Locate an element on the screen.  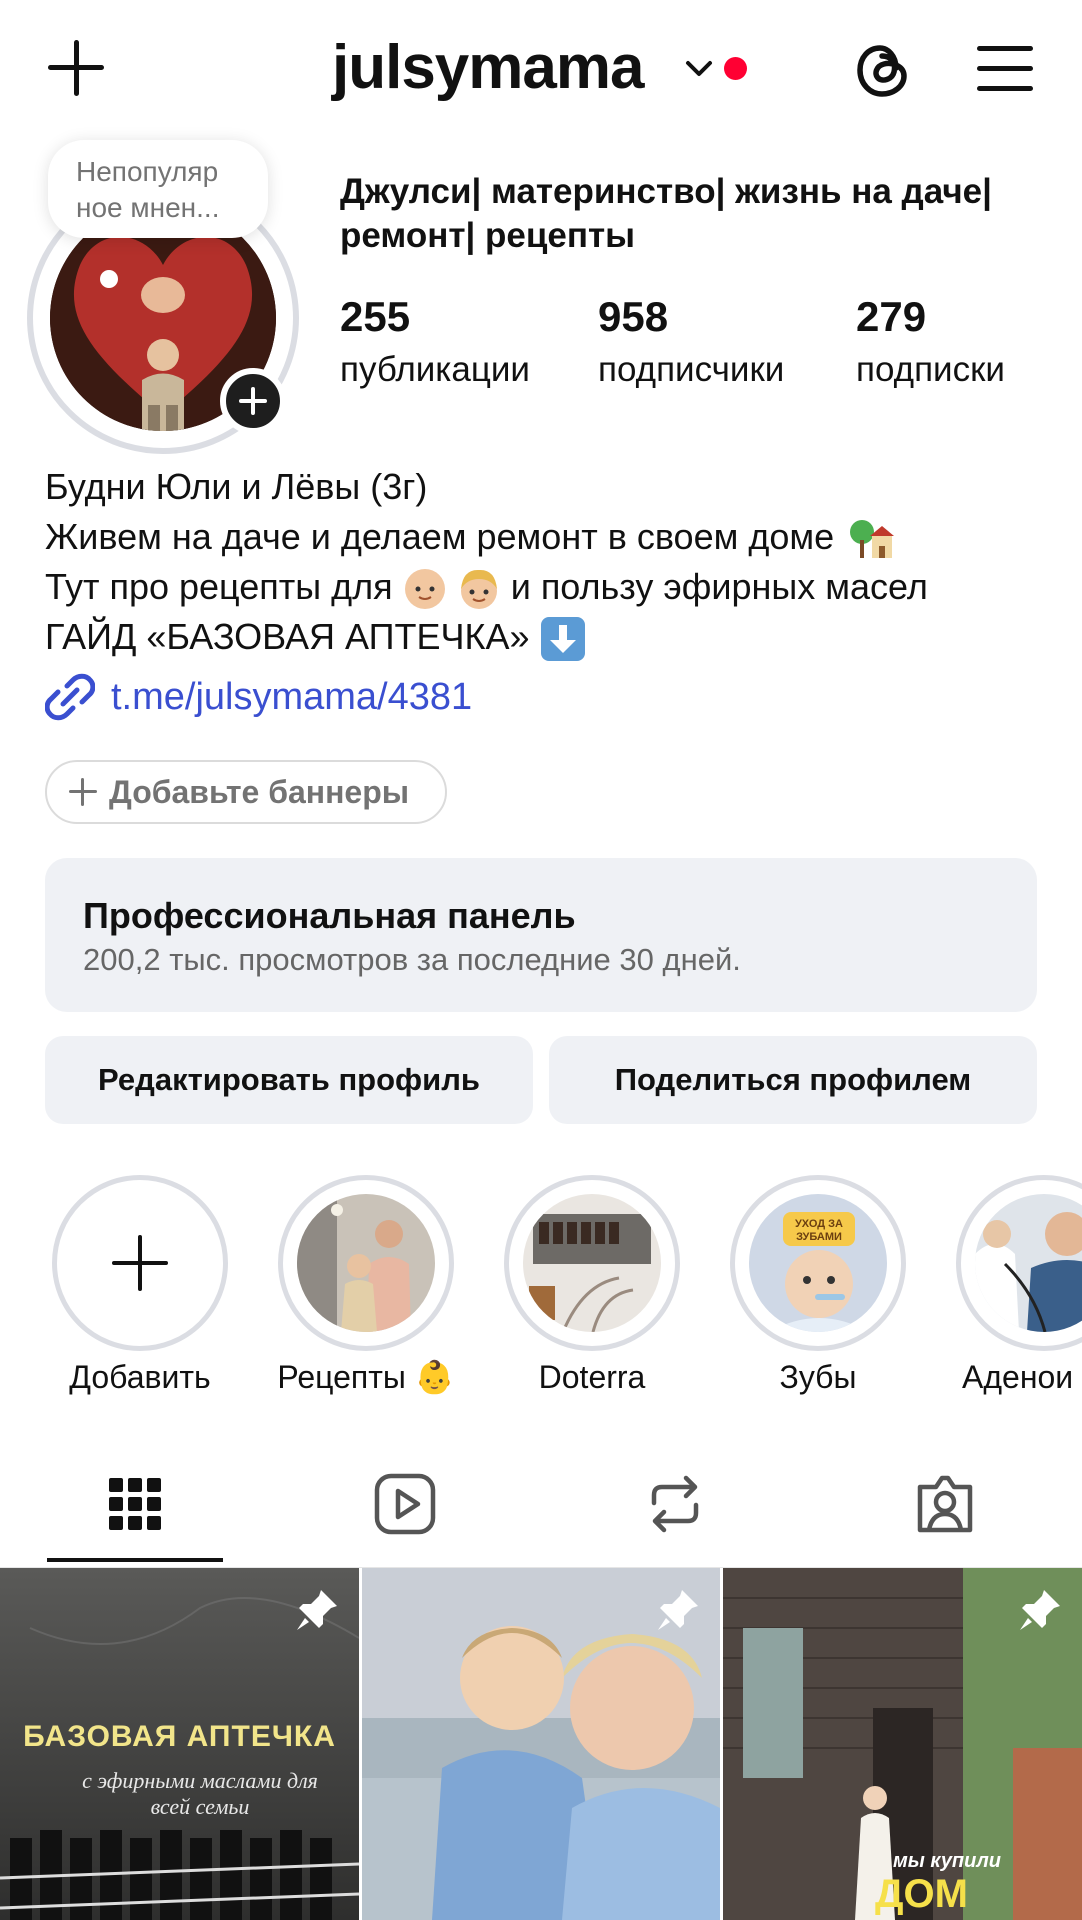
link-text: t.me/julsymama/4381 is located at coordinates (291, 697).